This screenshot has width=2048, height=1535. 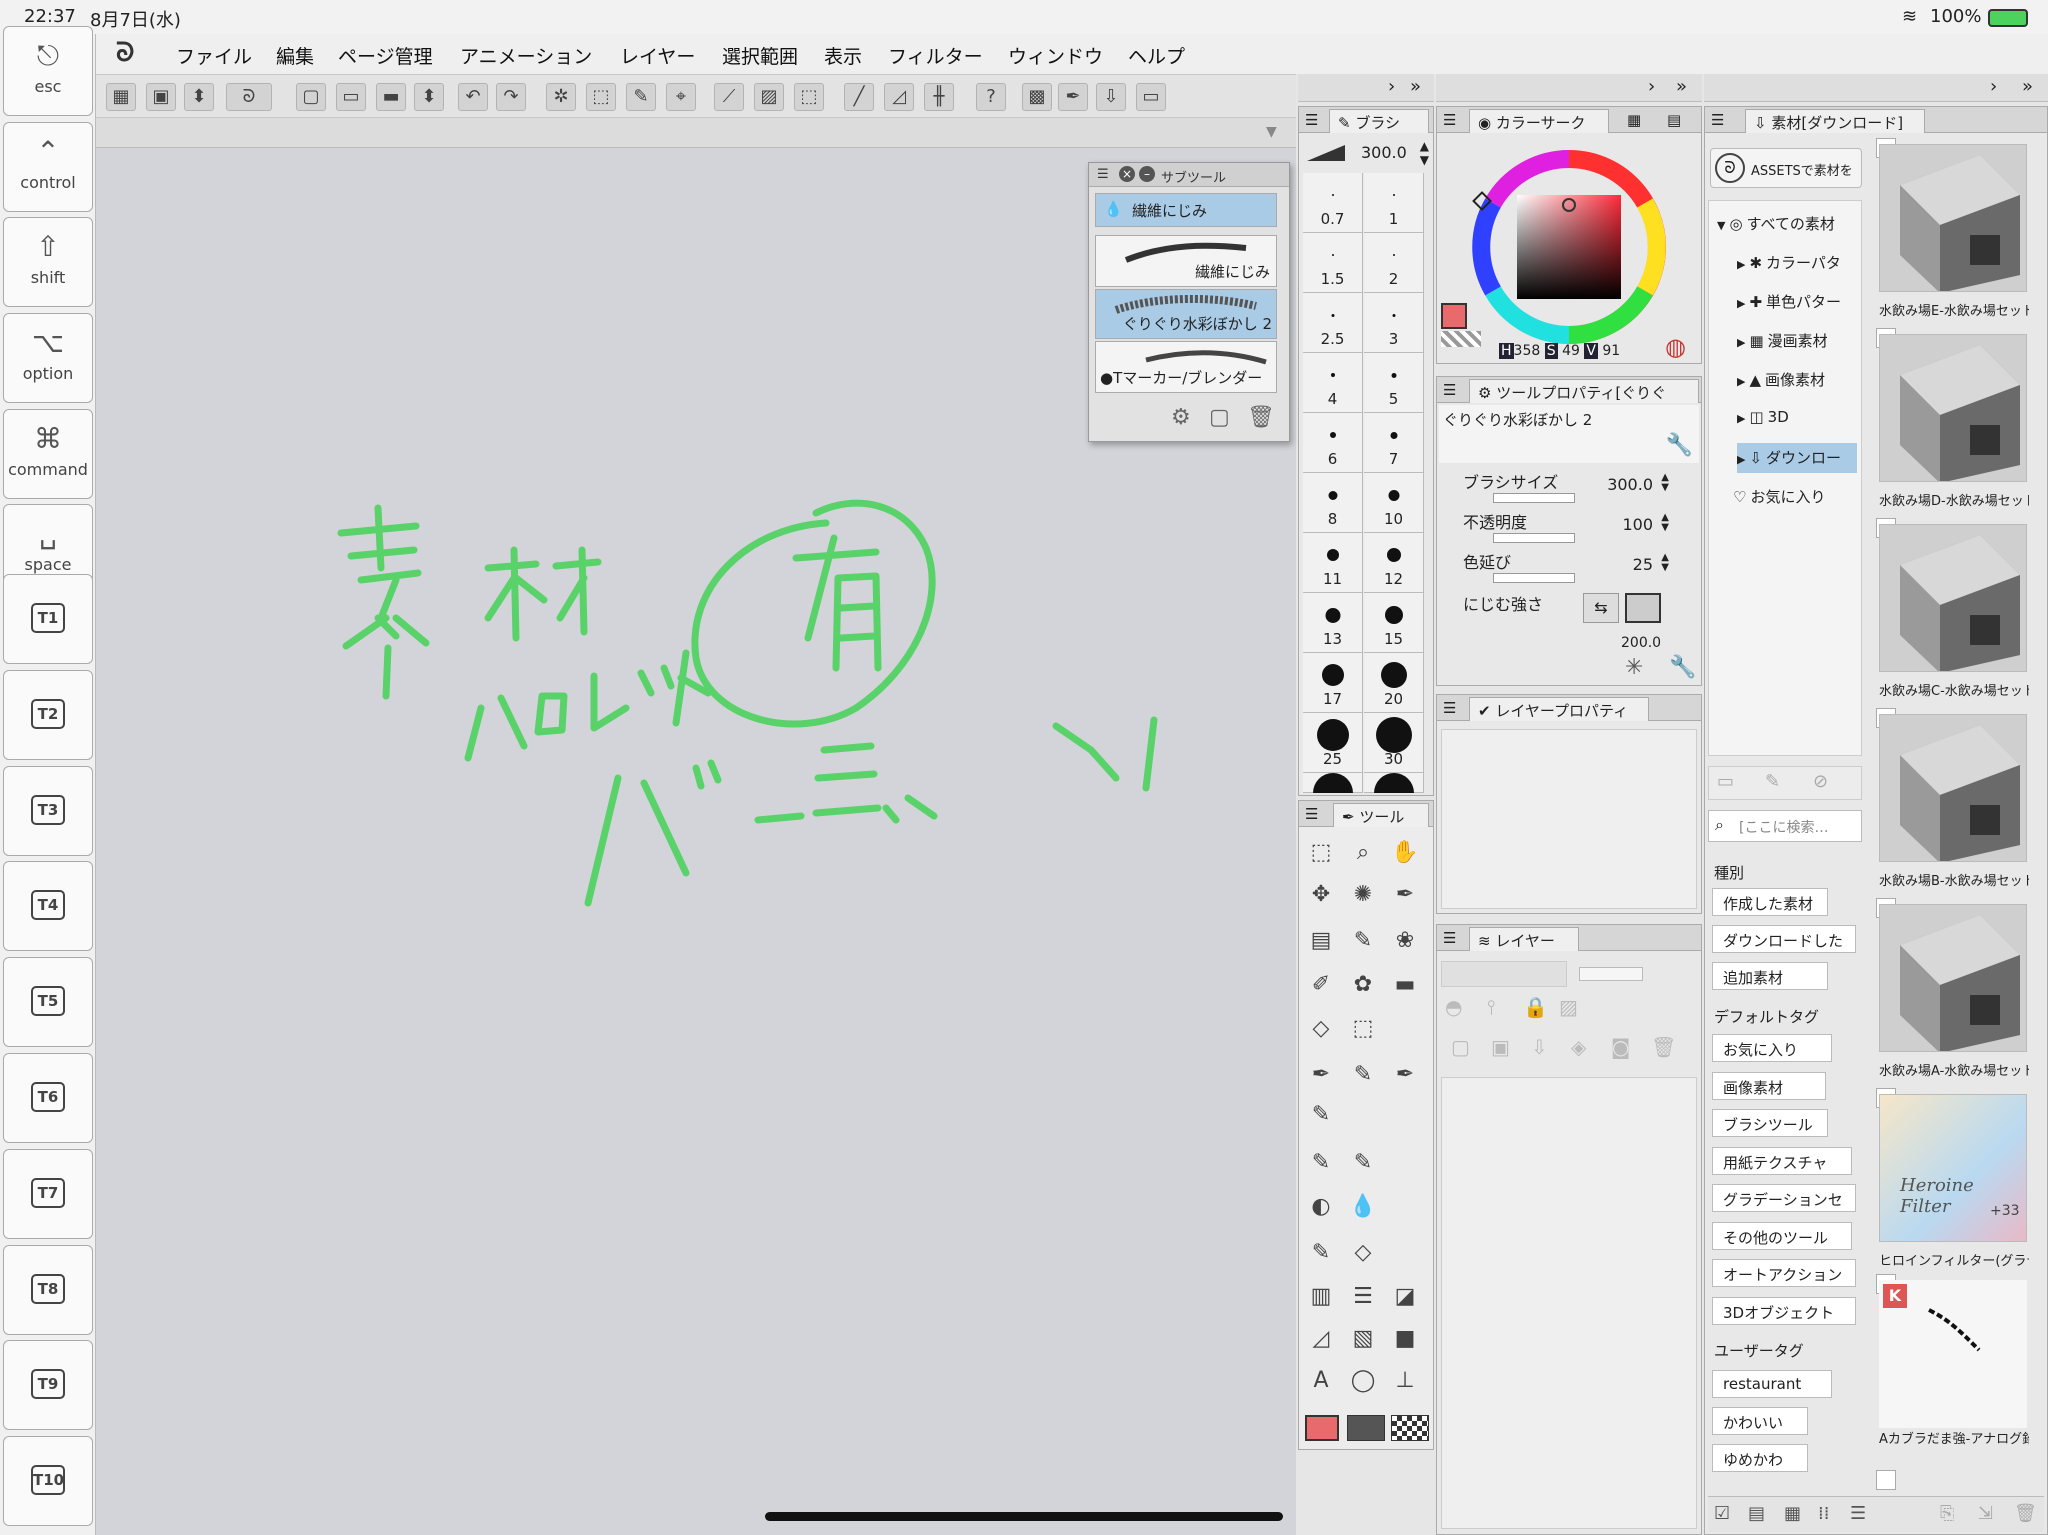 I want to click on main-color-swatch, so click(x=1454, y=316).